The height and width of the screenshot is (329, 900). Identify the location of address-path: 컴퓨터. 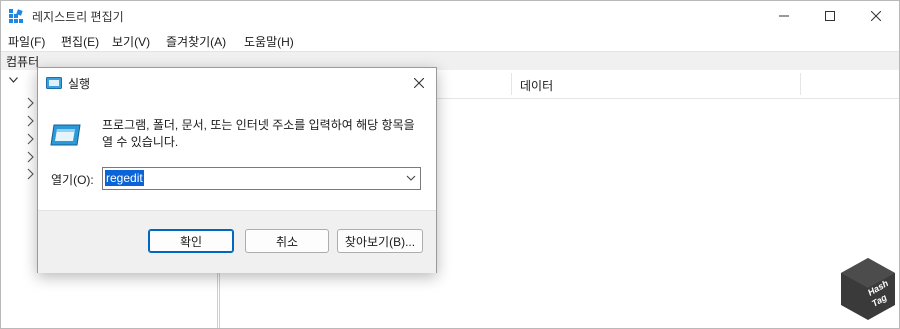
(23, 62).